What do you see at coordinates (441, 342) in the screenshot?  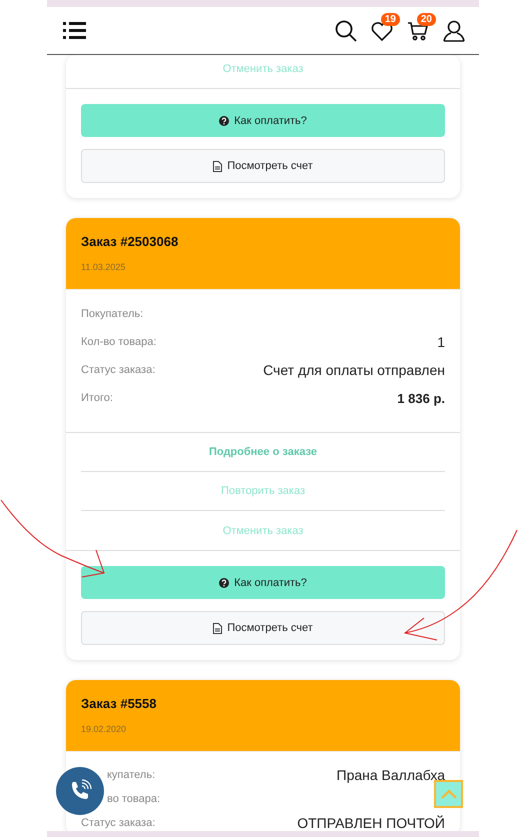 I see `field-value: 1` at bounding box center [441, 342].